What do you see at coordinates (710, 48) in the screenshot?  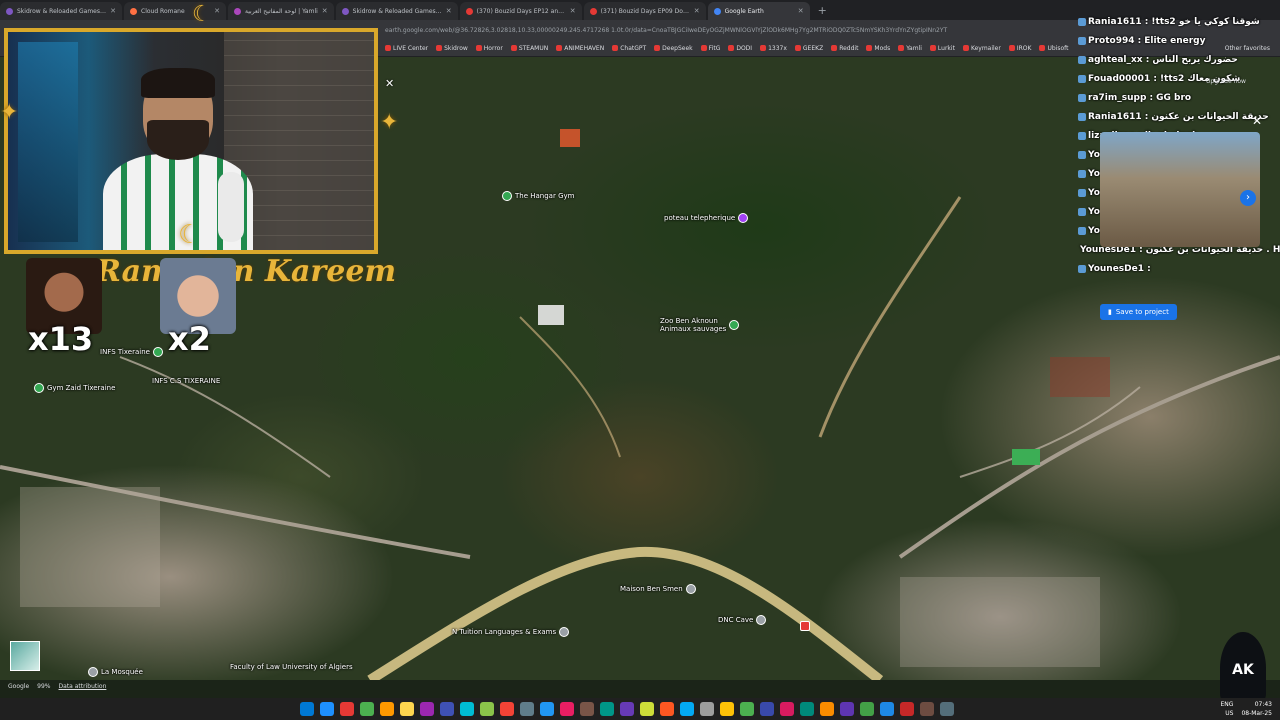 I see `bookmark-item: FitG` at bounding box center [710, 48].